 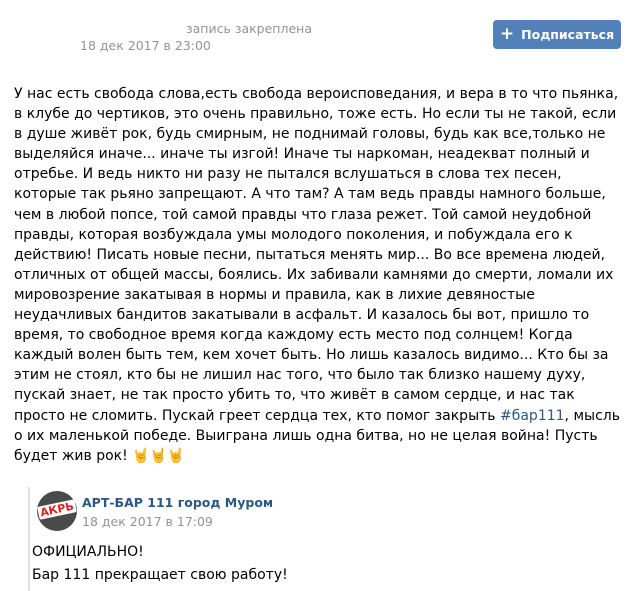 I want to click on avatar: АКРЬ, so click(x=57, y=511).